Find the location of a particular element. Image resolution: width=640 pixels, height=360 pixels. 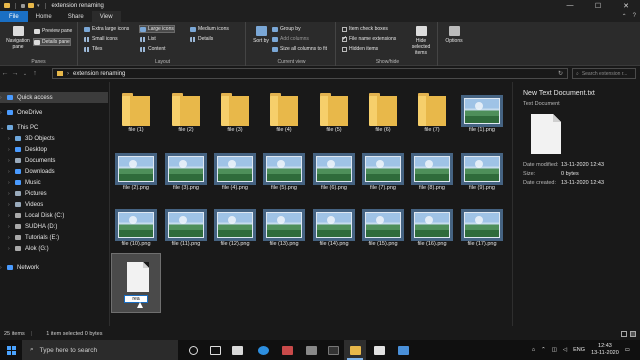

new-folder-icon is located at coordinates (31, 5).